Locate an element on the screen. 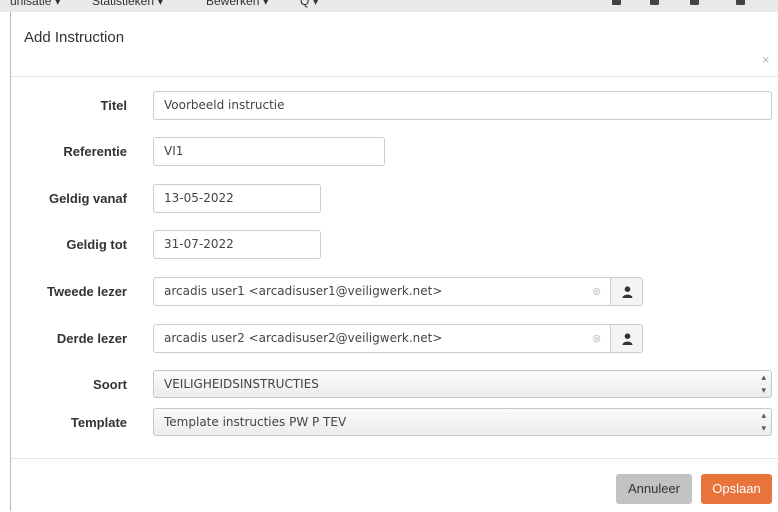  menu-statistieken: Statistieken ▾ is located at coordinates (127, 4).